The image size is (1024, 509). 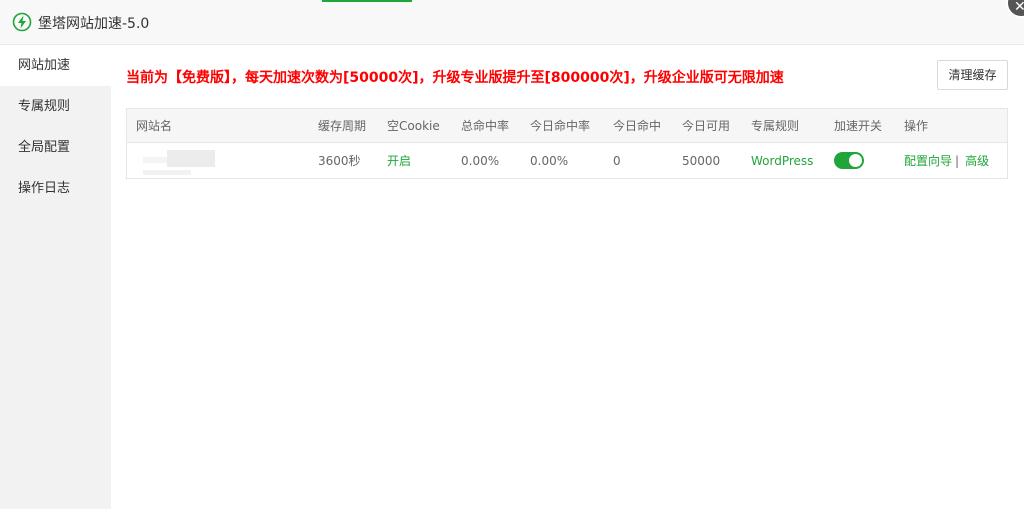 I want to click on header-today-available: 今日可用, so click(x=706, y=126).